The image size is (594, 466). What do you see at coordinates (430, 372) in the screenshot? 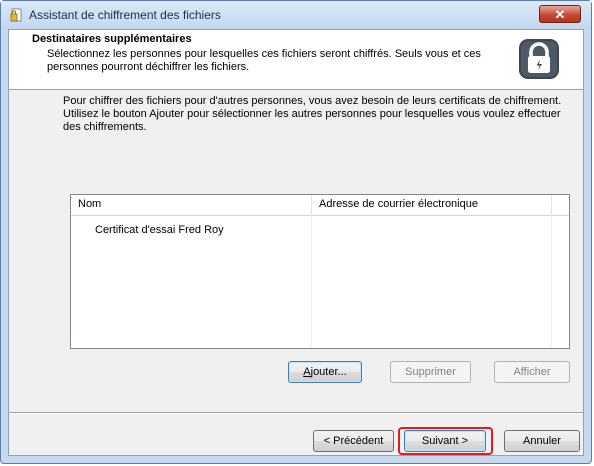
I see `remove-button: Supprimer` at bounding box center [430, 372].